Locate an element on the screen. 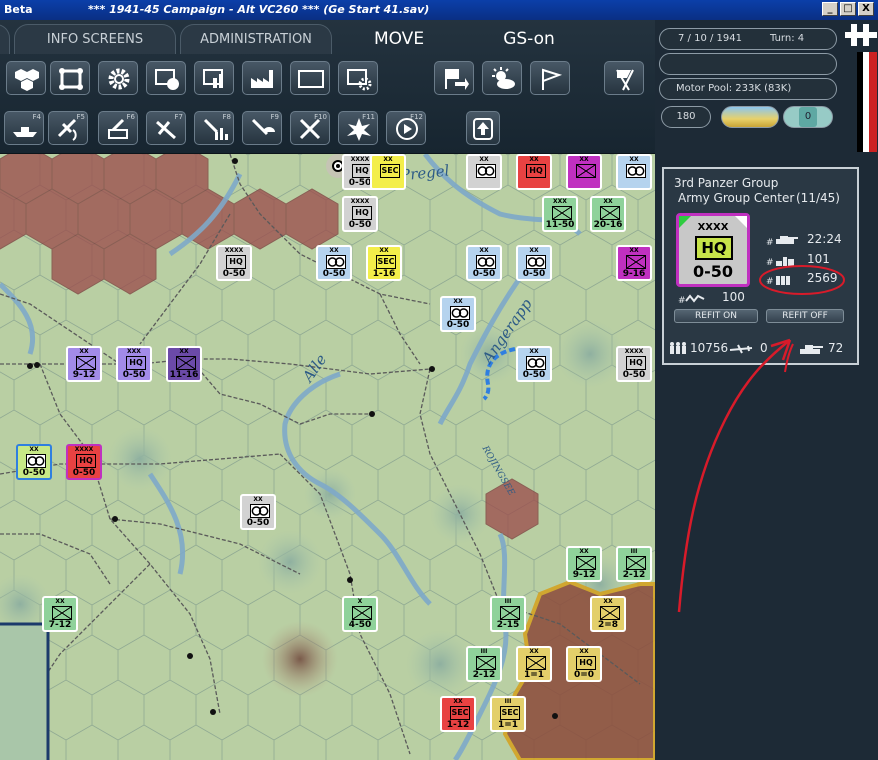 This screenshot has height=760, width=878. rectangle-icon is located at coordinates (311, 79).